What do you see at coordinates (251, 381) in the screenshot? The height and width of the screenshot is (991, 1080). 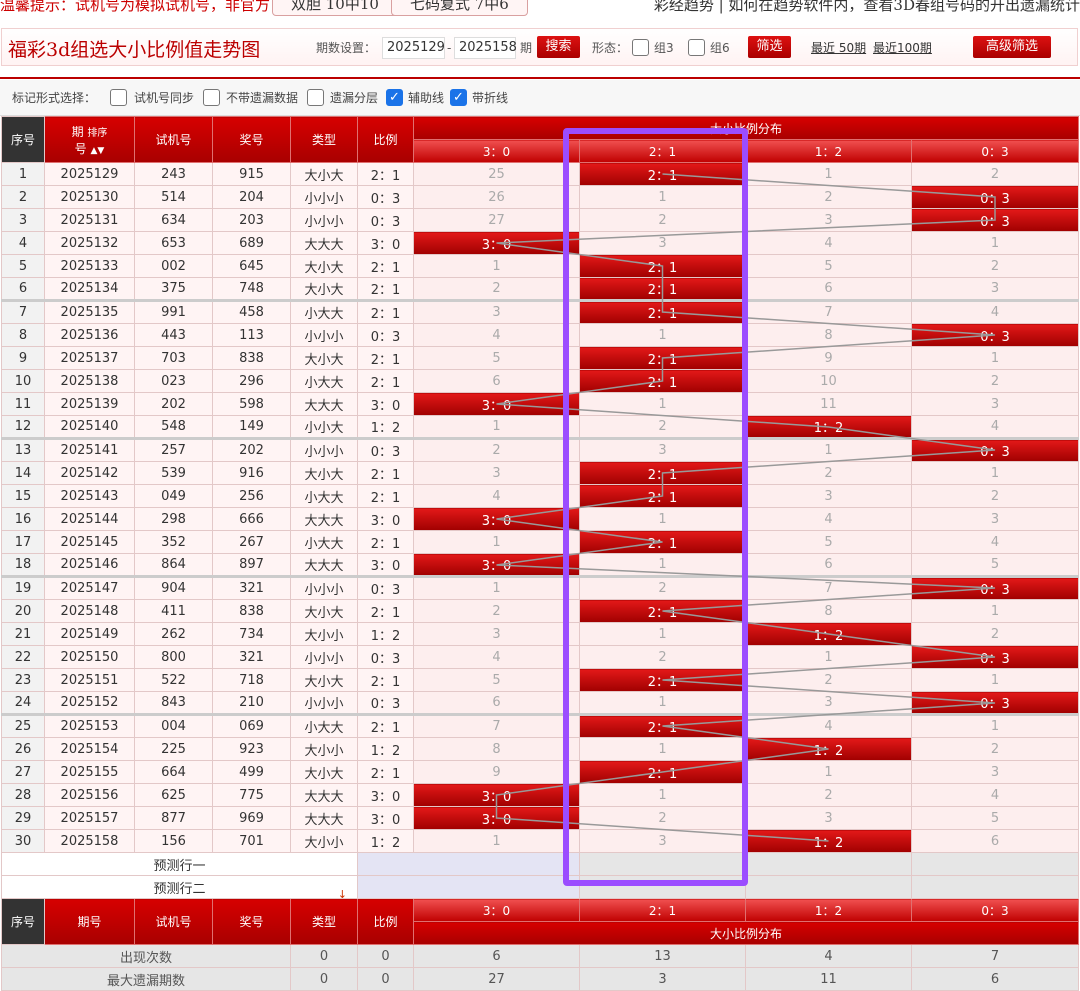 I see `cell-draw: 296` at bounding box center [251, 381].